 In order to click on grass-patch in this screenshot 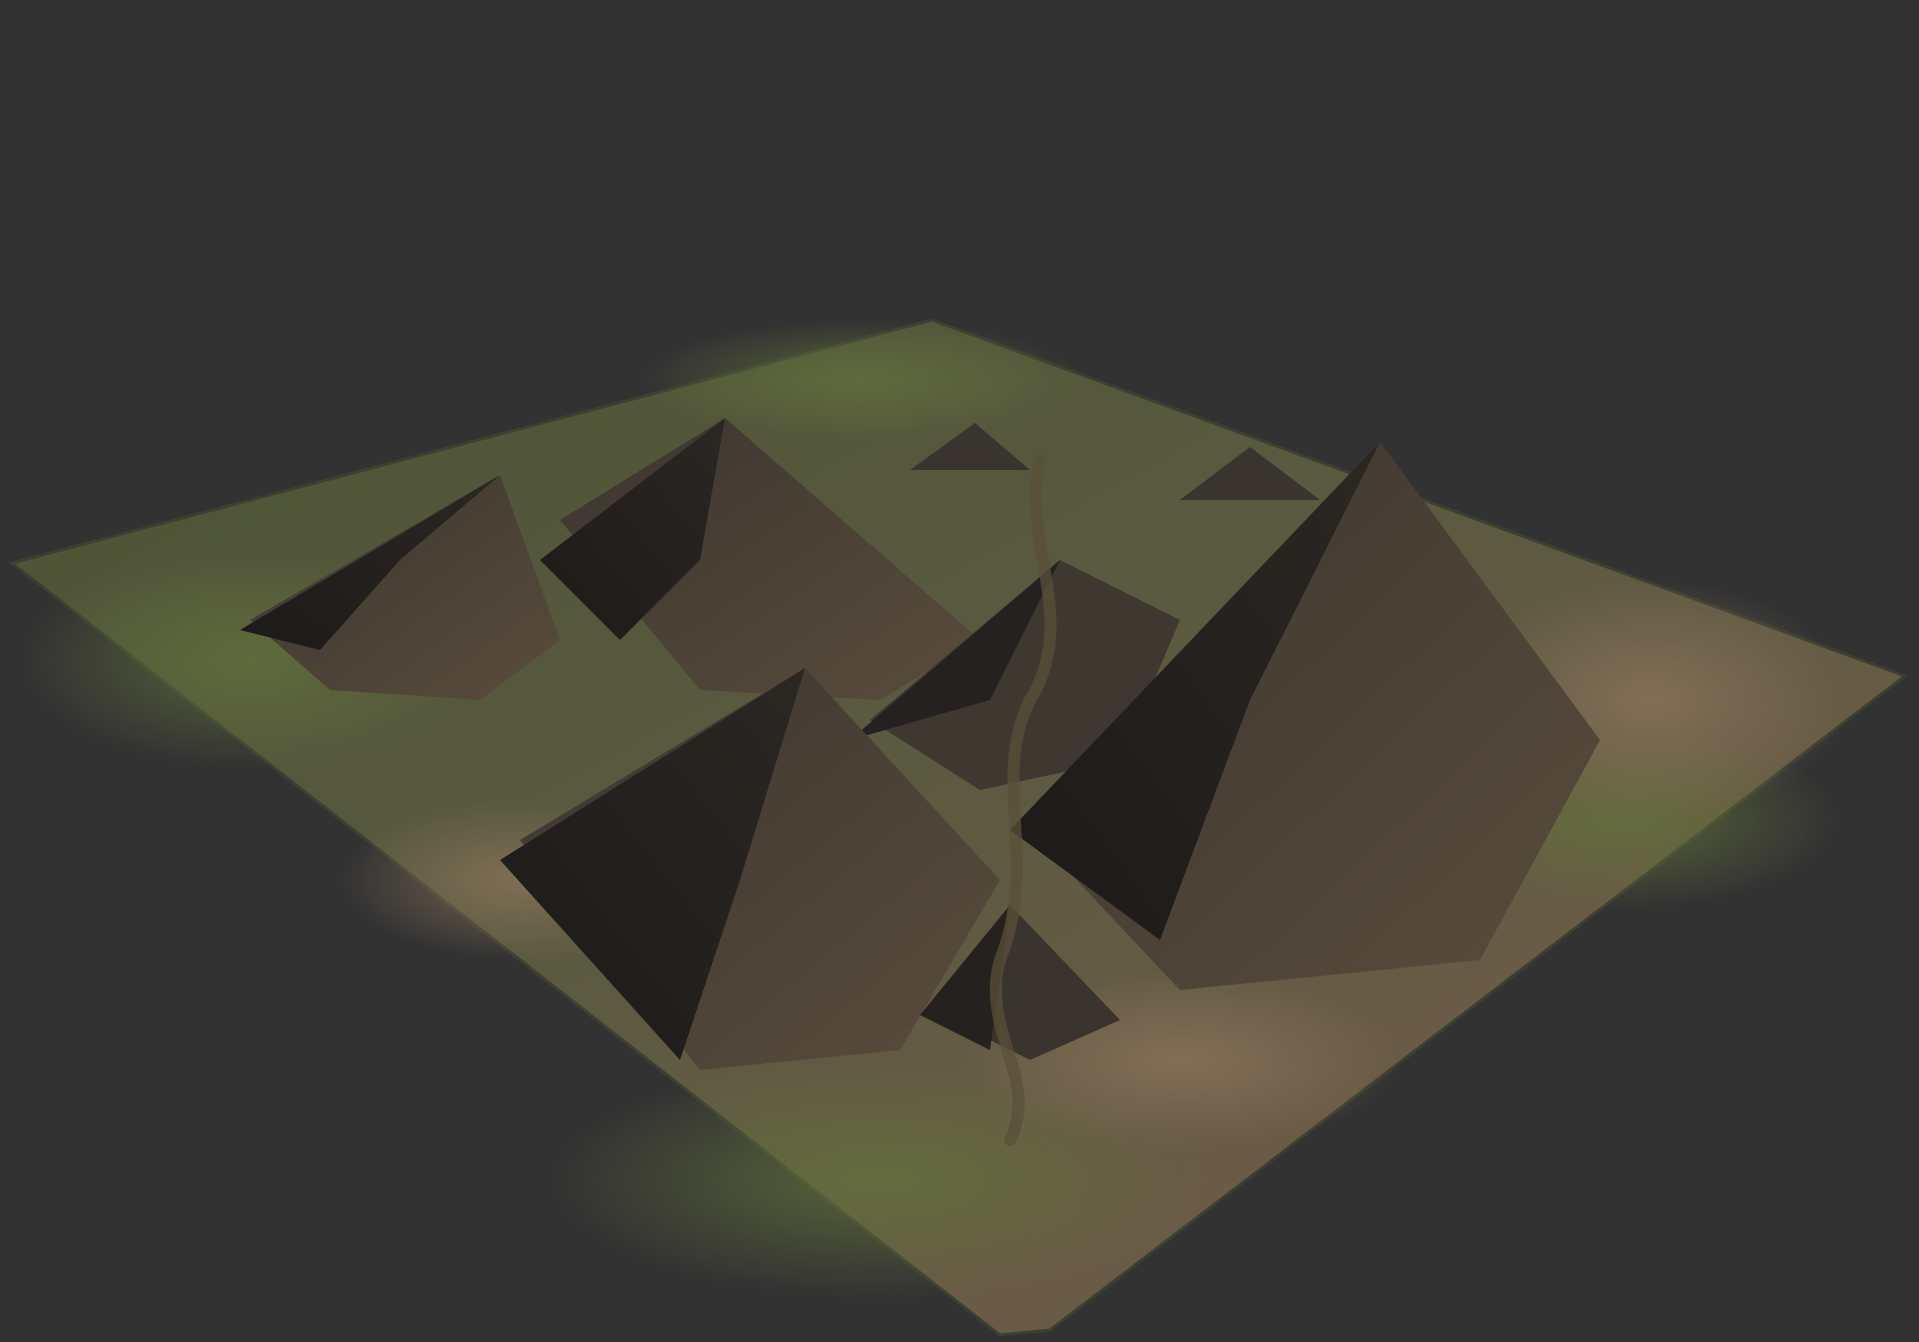, I will do `click(860, 380)`.